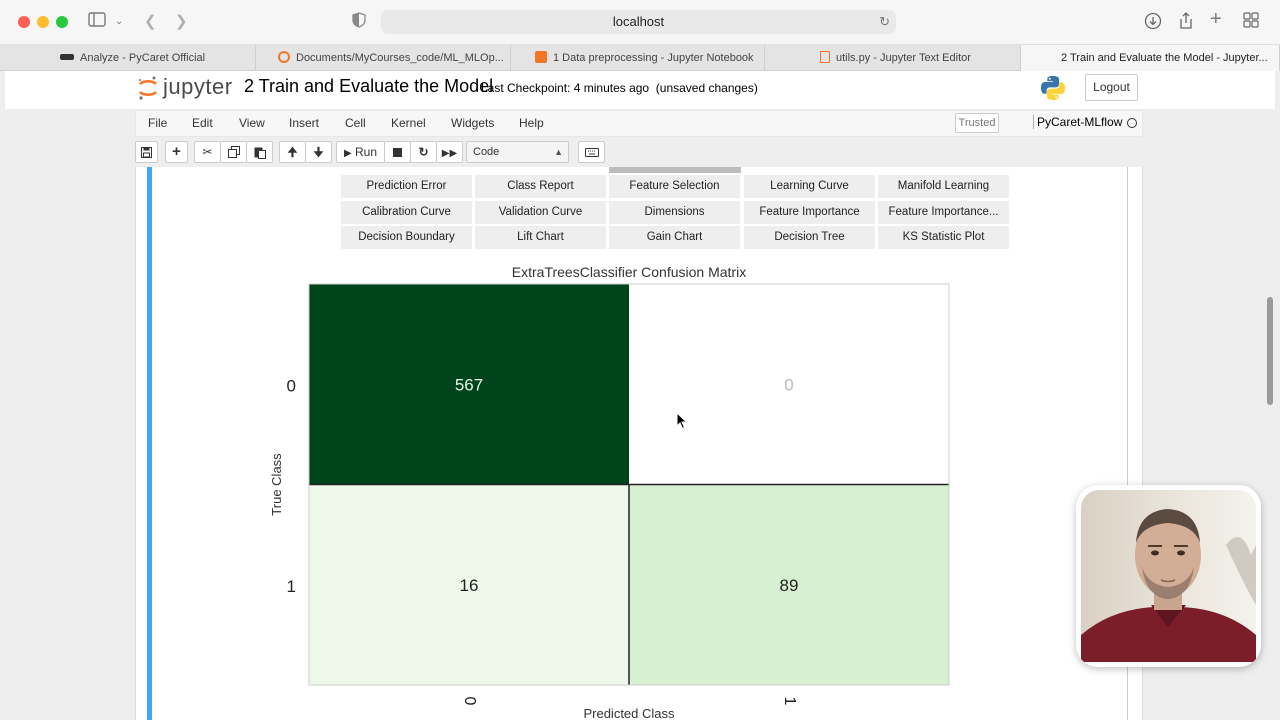 The width and height of the screenshot is (1280, 720). What do you see at coordinates (629, 272) in the screenshot?
I see `chart-title: ExtraTreesClassifier Confusion Matrix` at bounding box center [629, 272].